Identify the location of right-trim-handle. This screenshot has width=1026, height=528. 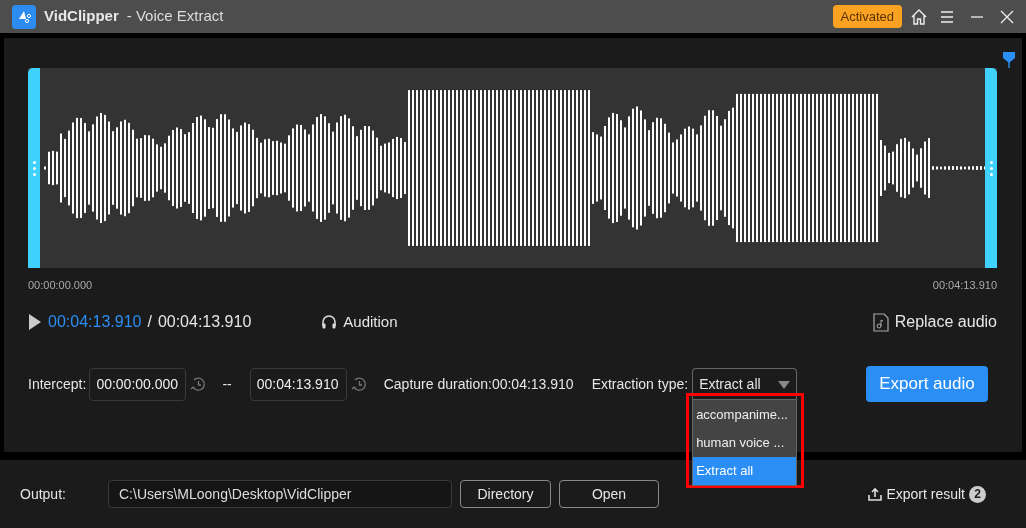
(991, 168).